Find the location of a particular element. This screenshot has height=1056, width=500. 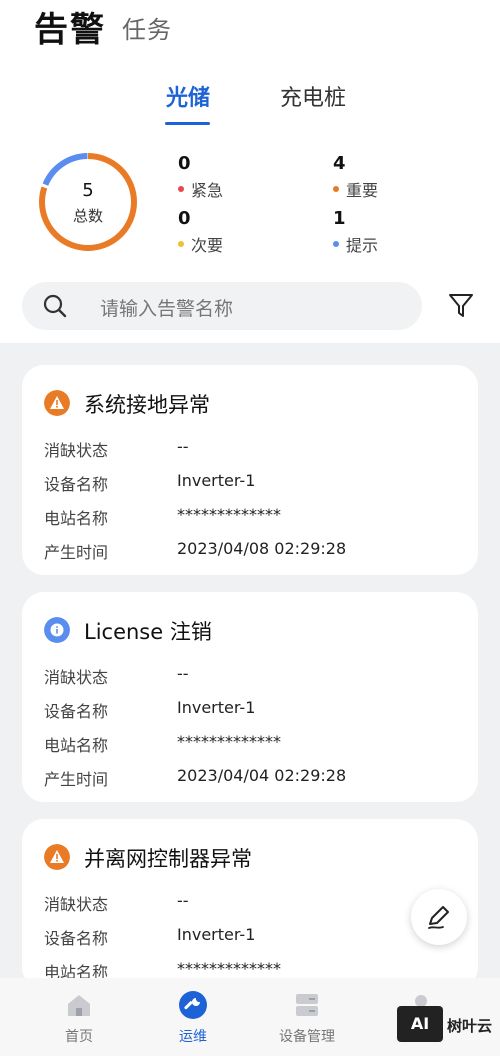

stat-label: 次要 is located at coordinates (207, 245).